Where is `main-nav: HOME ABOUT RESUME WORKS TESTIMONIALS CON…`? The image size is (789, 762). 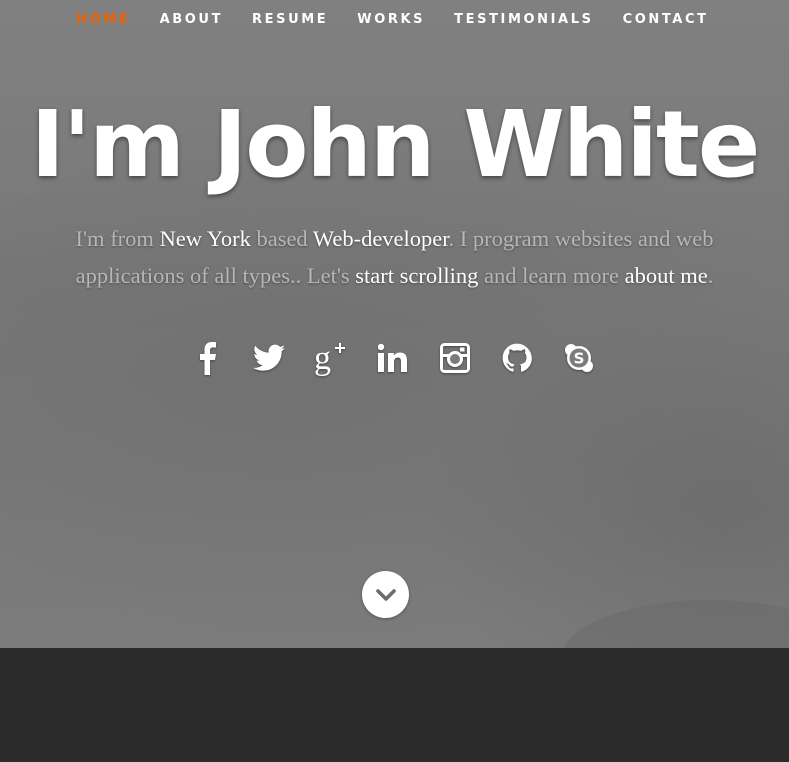
main-nav: HOME ABOUT RESUME WORKS TESTIMONIALS CON… is located at coordinates (394, 19).